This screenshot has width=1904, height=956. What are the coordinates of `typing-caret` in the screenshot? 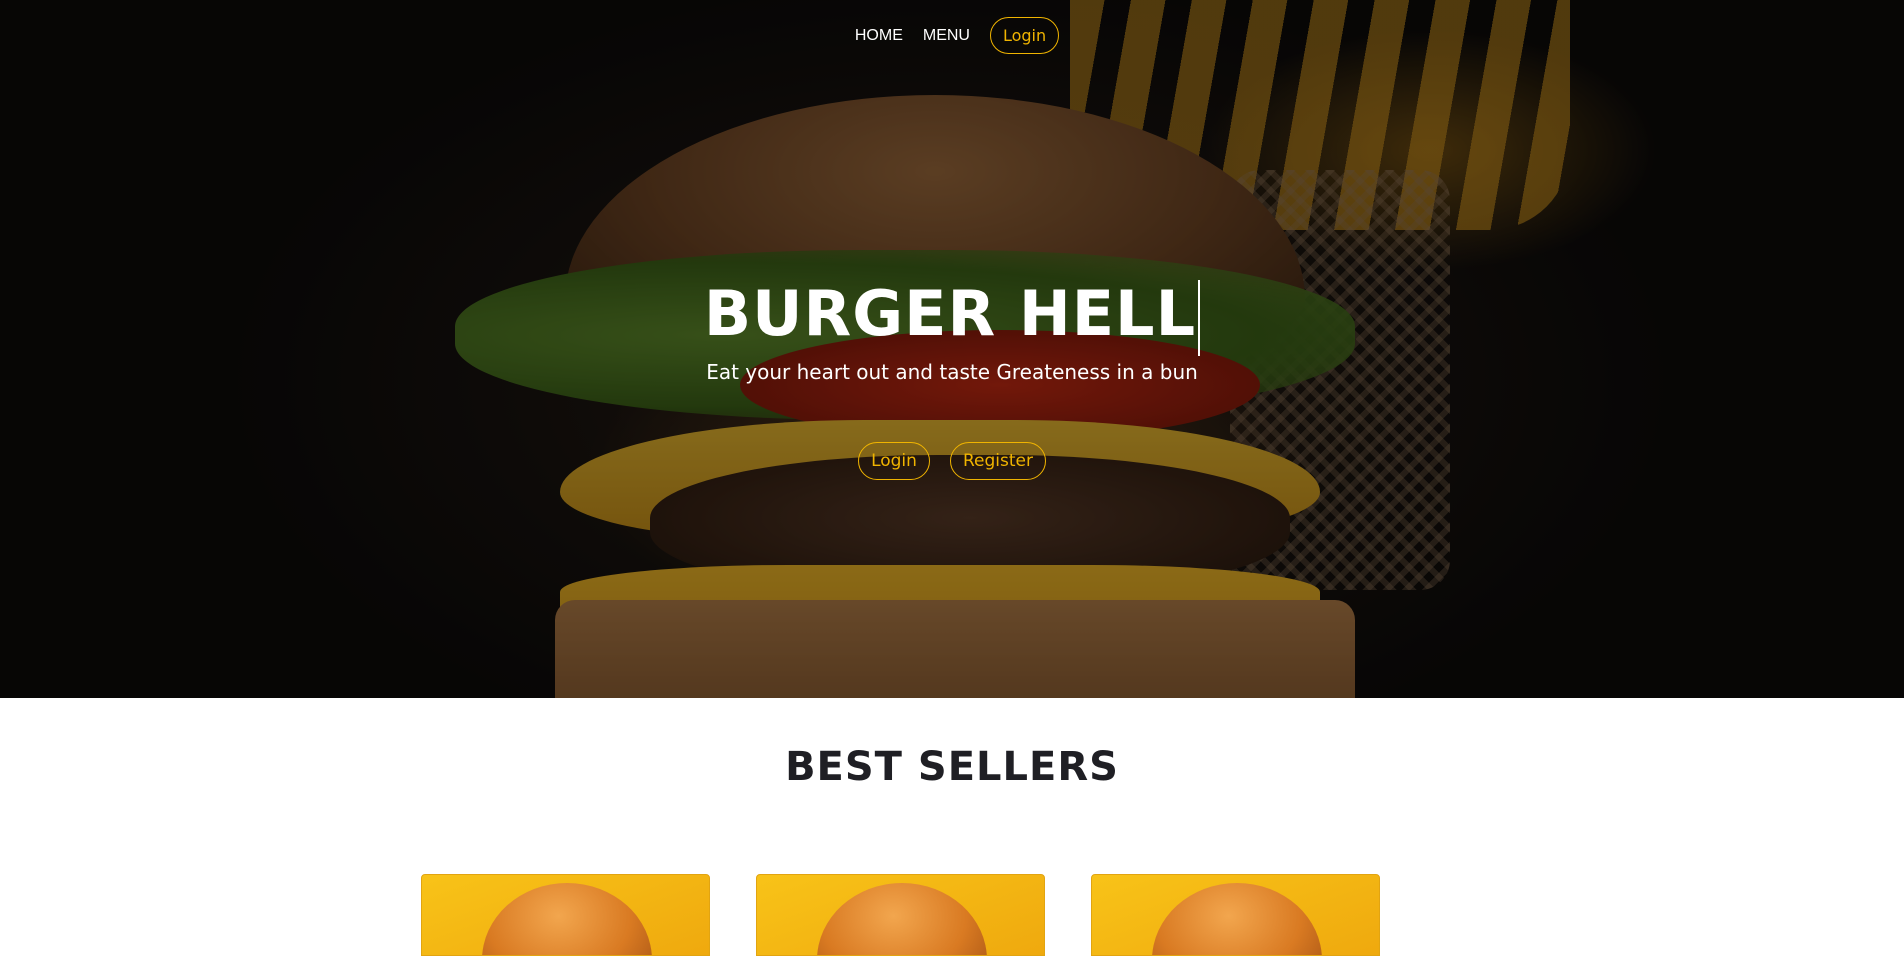 It's located at (1199, 317).